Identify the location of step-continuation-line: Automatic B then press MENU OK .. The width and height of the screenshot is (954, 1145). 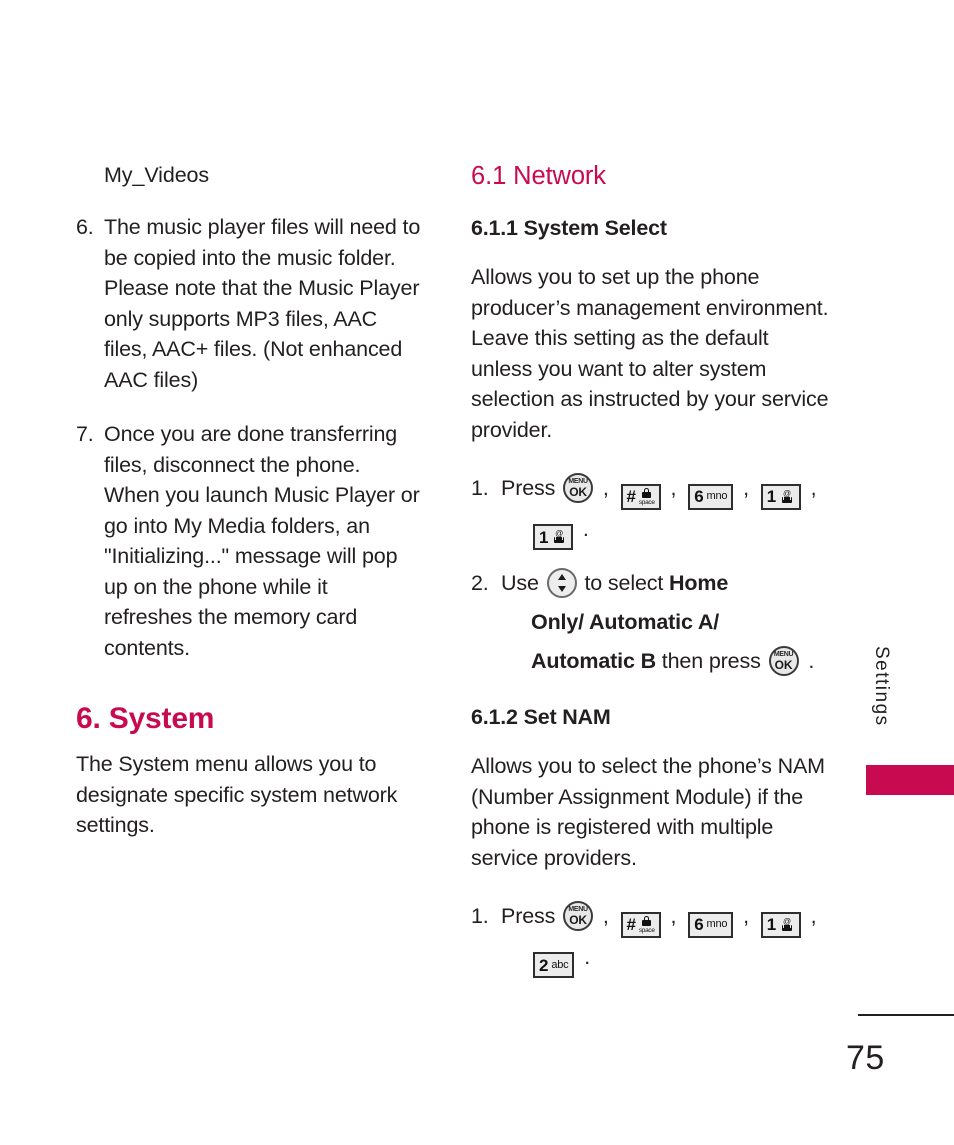
(666, 661).